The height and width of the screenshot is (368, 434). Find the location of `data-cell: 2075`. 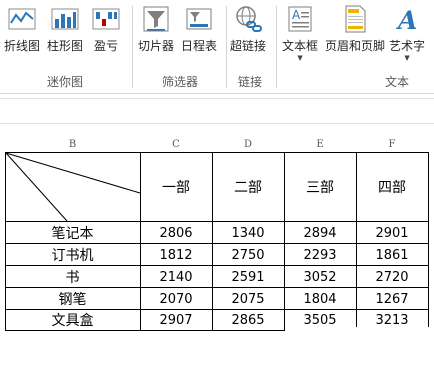

data-cell: 2075 is located at coordinates (248, 299).